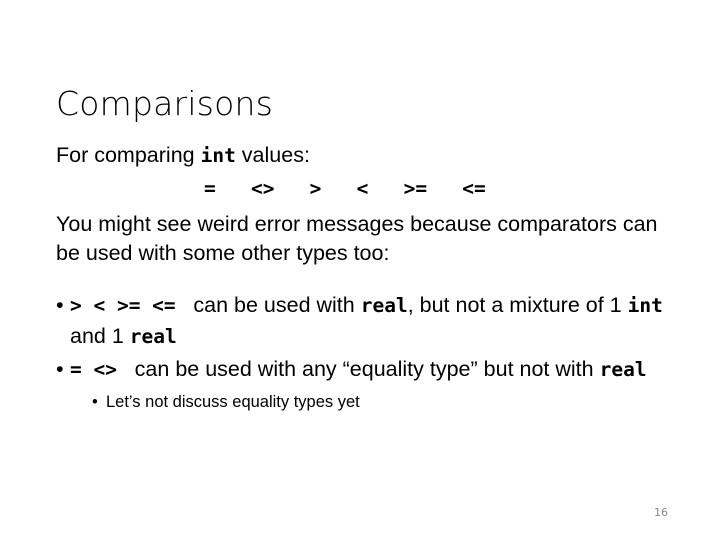  What do you see at coordinates (645, 305) in the screenshot?
I see `bullet-1-code-int: int` at bounding box center [645, 305].